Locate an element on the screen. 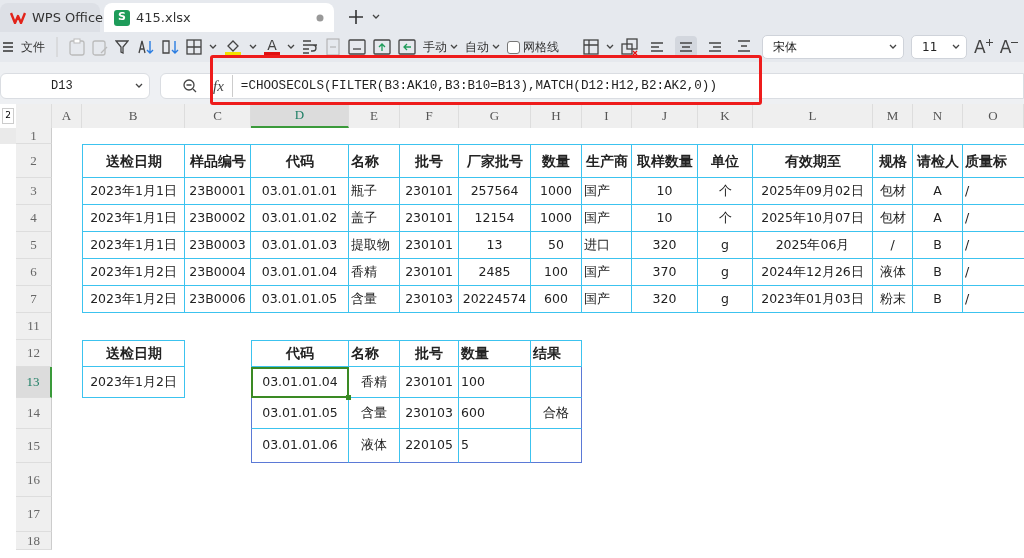 The height and width of the screenshot is (558, 1024). column-header: B is located at coordinates (133, 116).